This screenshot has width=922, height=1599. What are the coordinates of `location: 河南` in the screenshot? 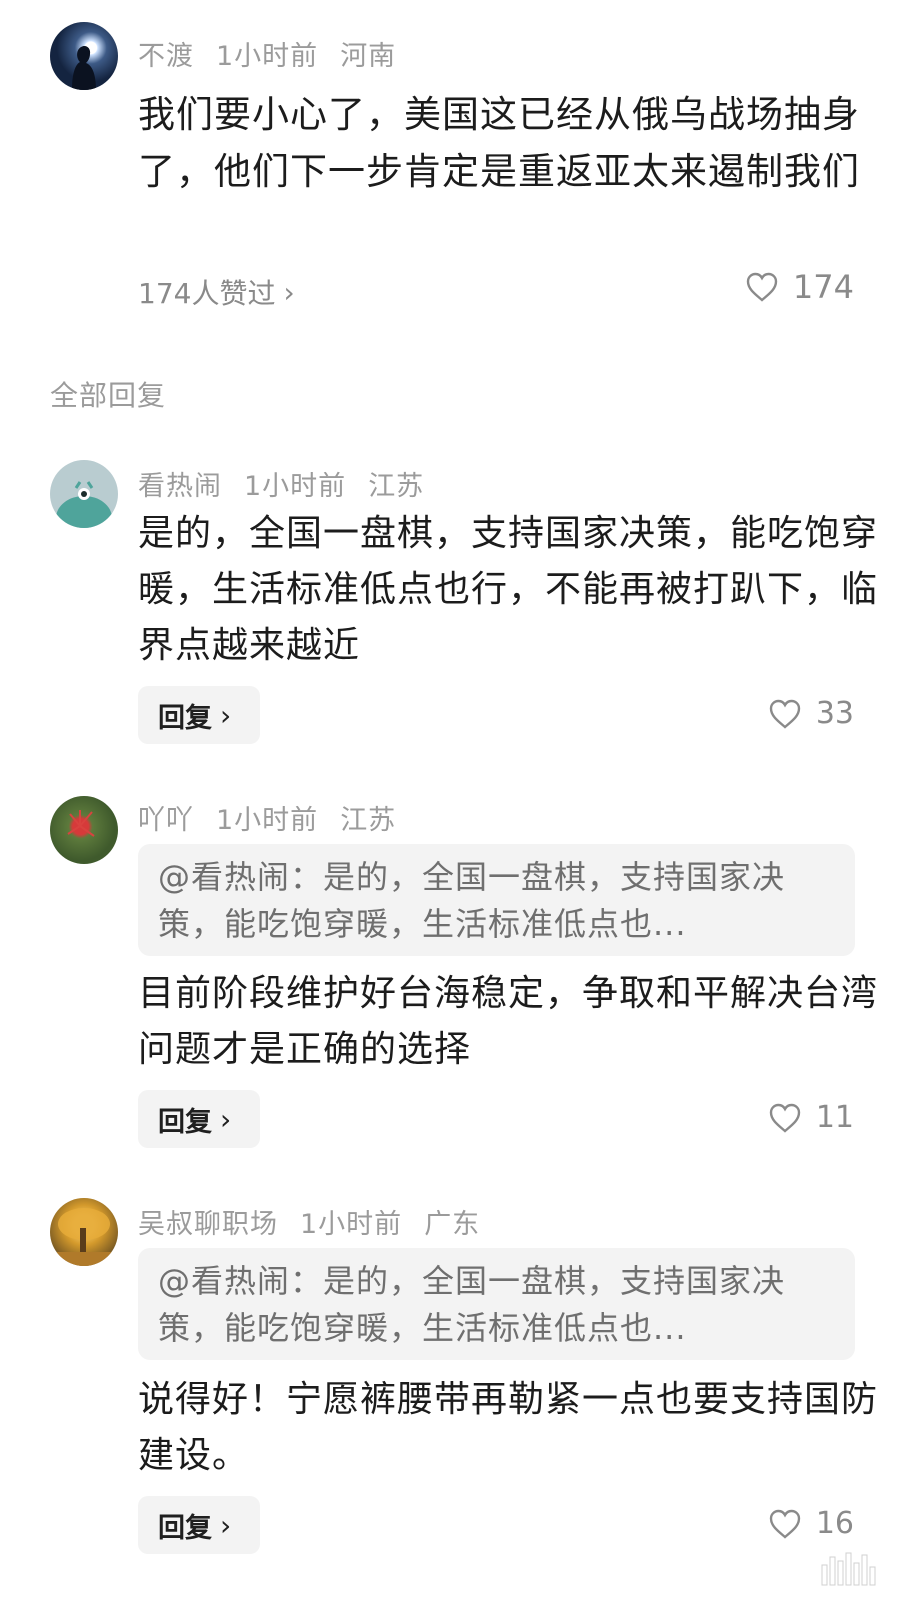 It's located at (368, 56).